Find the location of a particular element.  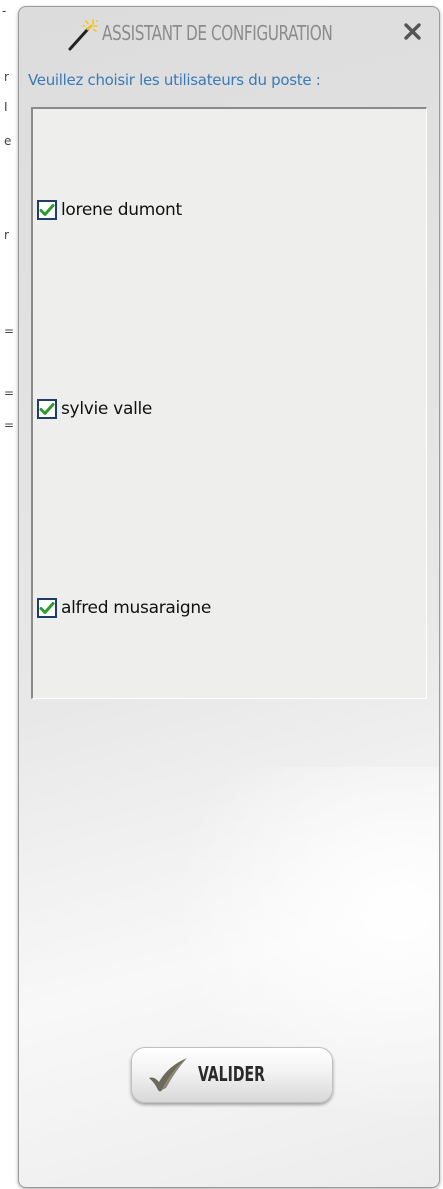

user-item-sylvie-valle: sylvie valle is located at coordinates (94, 409).